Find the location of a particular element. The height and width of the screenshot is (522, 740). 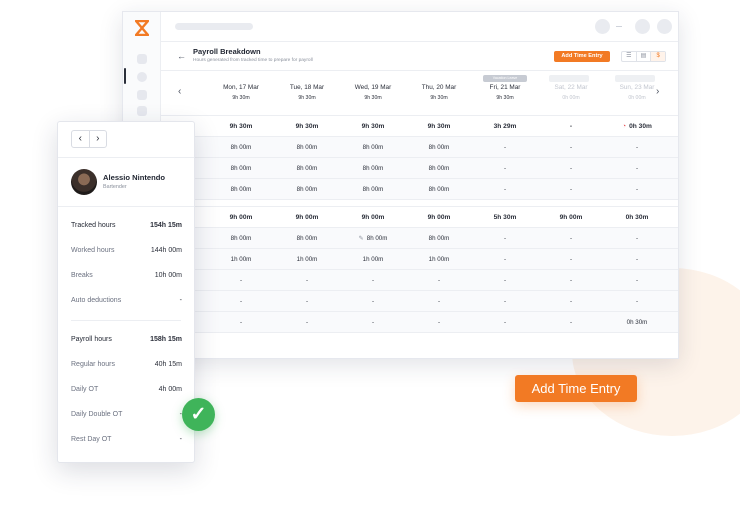

search-input is located at coordinates (214, 26).